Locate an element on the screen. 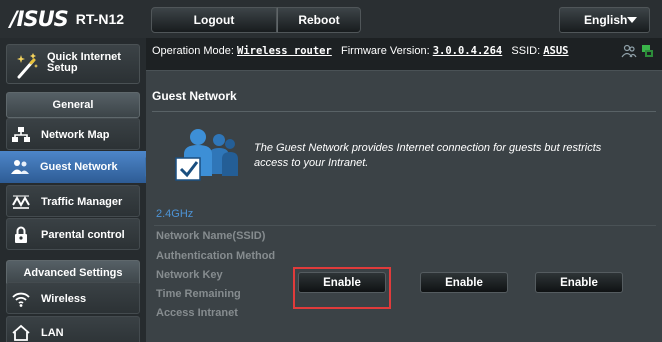 The width and height of the screenshot is (662, 342). logo: /ISUS RT-N12 is located at coordinates (67, 19).